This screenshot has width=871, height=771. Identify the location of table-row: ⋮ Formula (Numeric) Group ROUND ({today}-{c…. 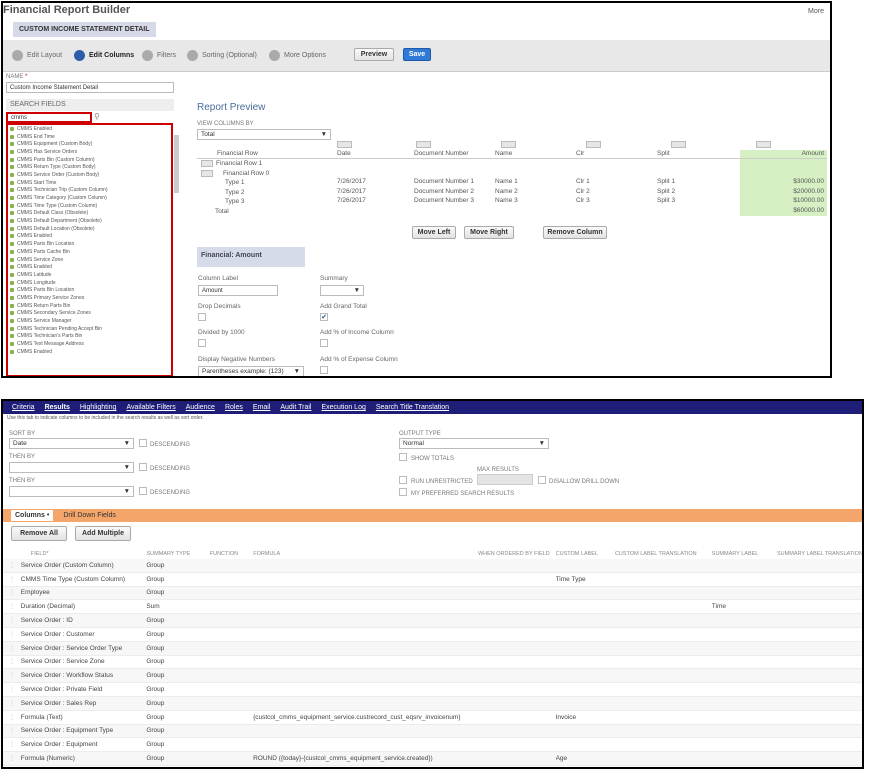
(432, 759).